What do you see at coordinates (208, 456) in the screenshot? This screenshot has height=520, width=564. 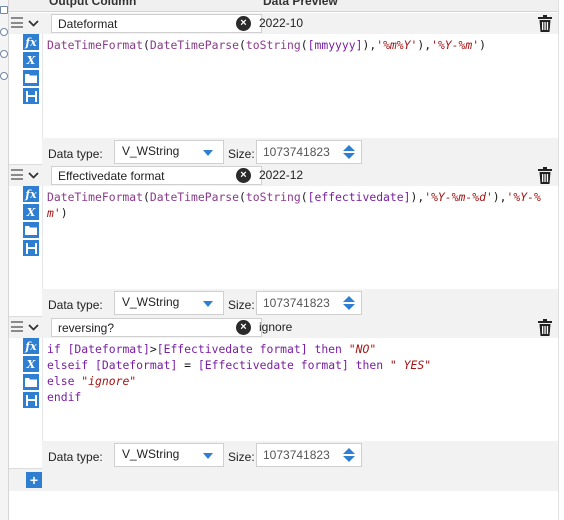 I see `dropdown-arrow-icon` at bounding box center [208, 456].